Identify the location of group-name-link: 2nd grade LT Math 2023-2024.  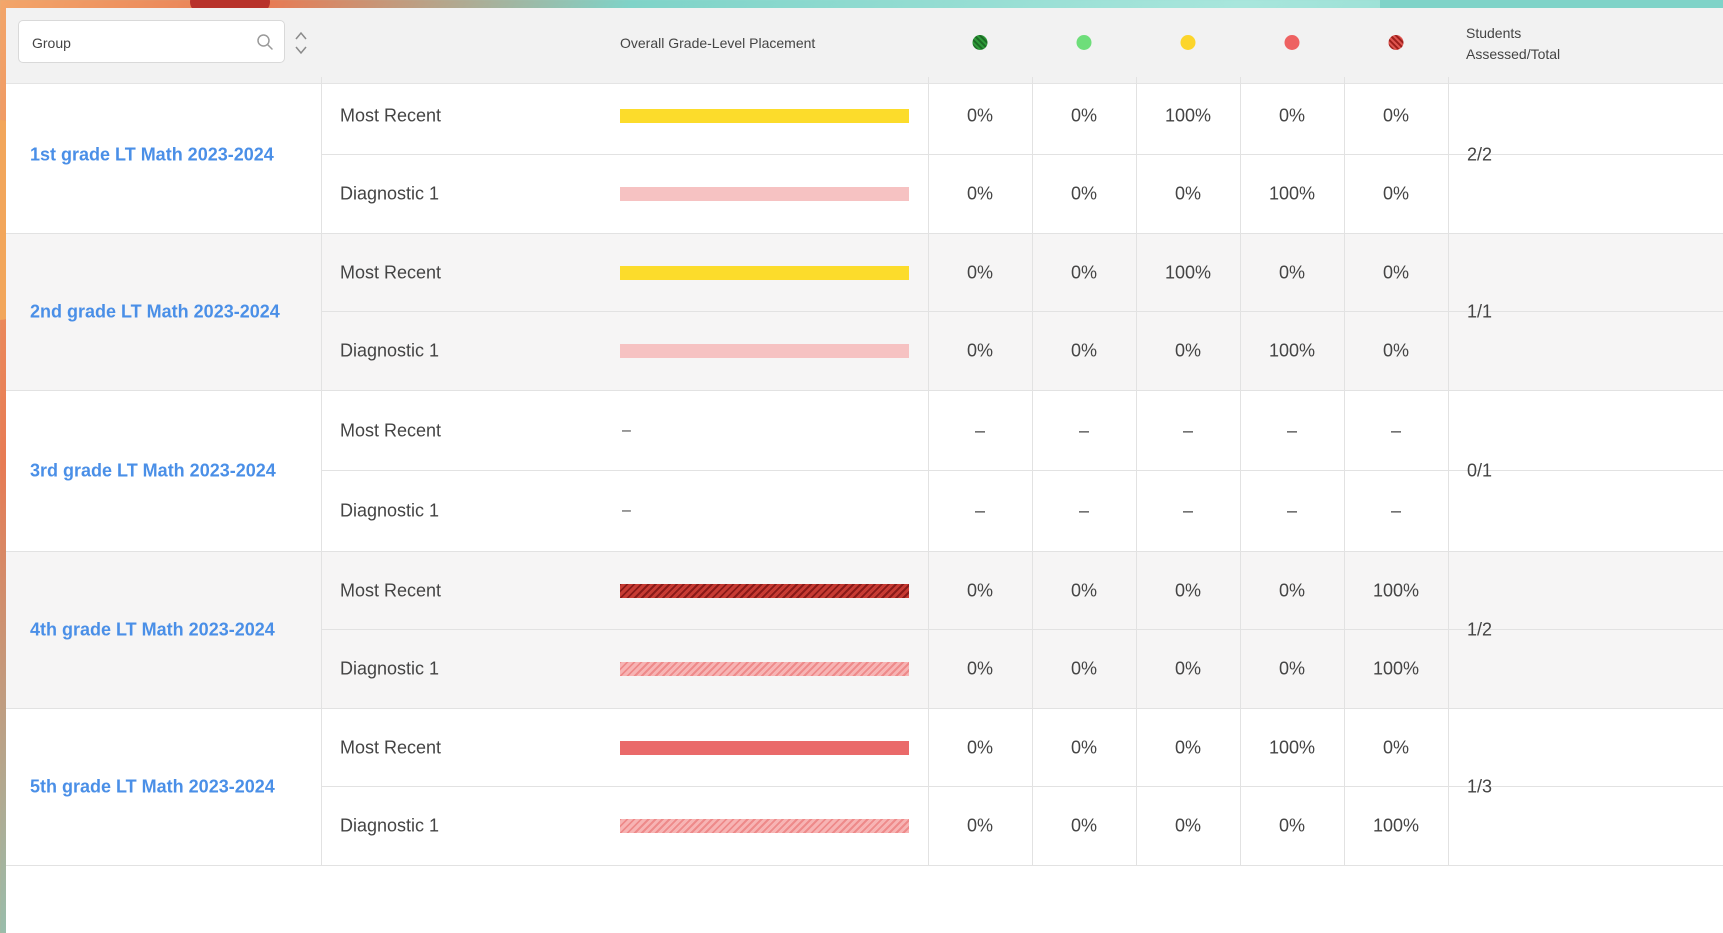
(155, 312).